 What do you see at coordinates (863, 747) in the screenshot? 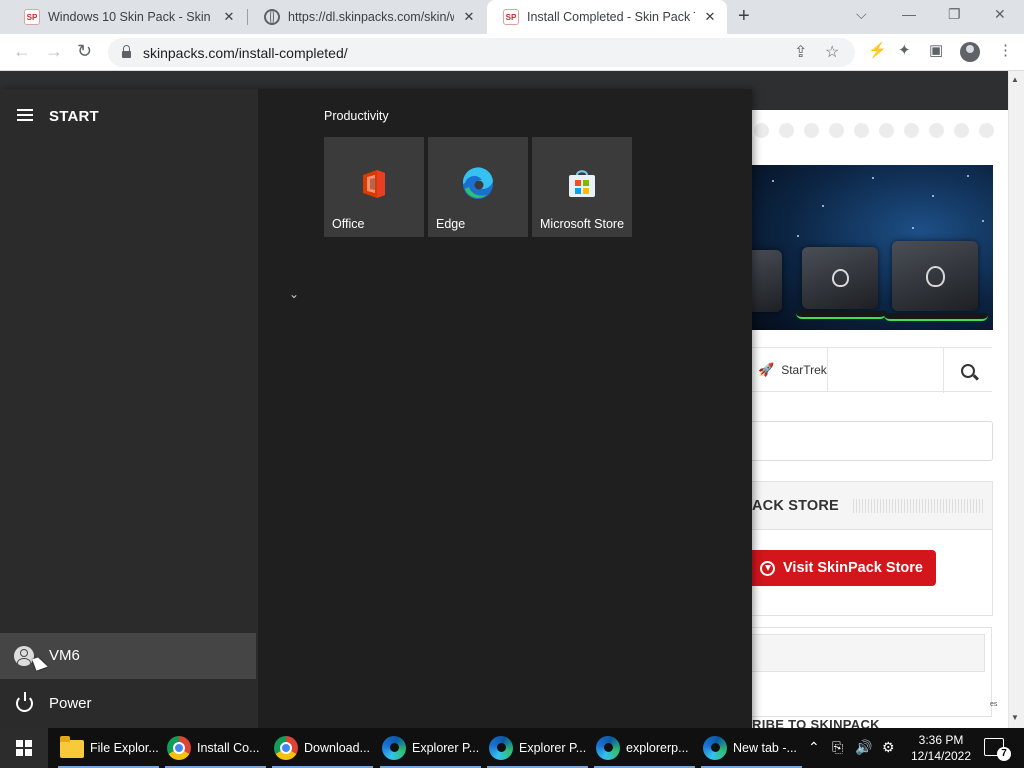
I see `volume-icon: 🔊` at bounding box center [863, 747].